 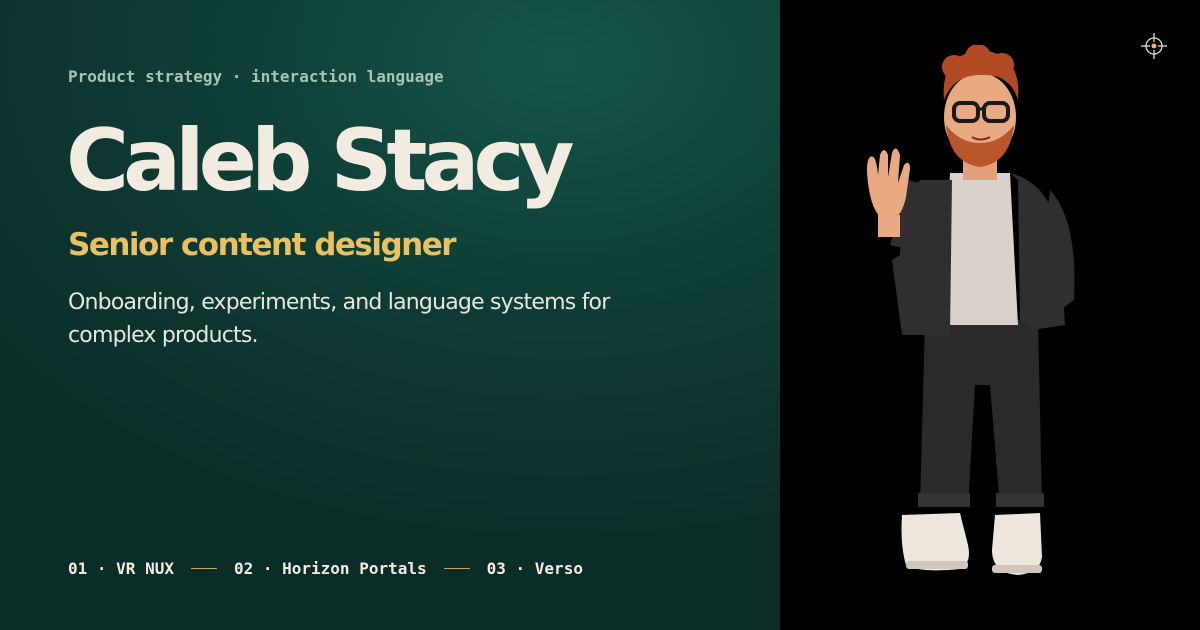 What do you see at coordinates (256, 76) in the screenshot?
I see `eyebrow-text: Product strategy · interaction language` at bounding box center [256, 76].